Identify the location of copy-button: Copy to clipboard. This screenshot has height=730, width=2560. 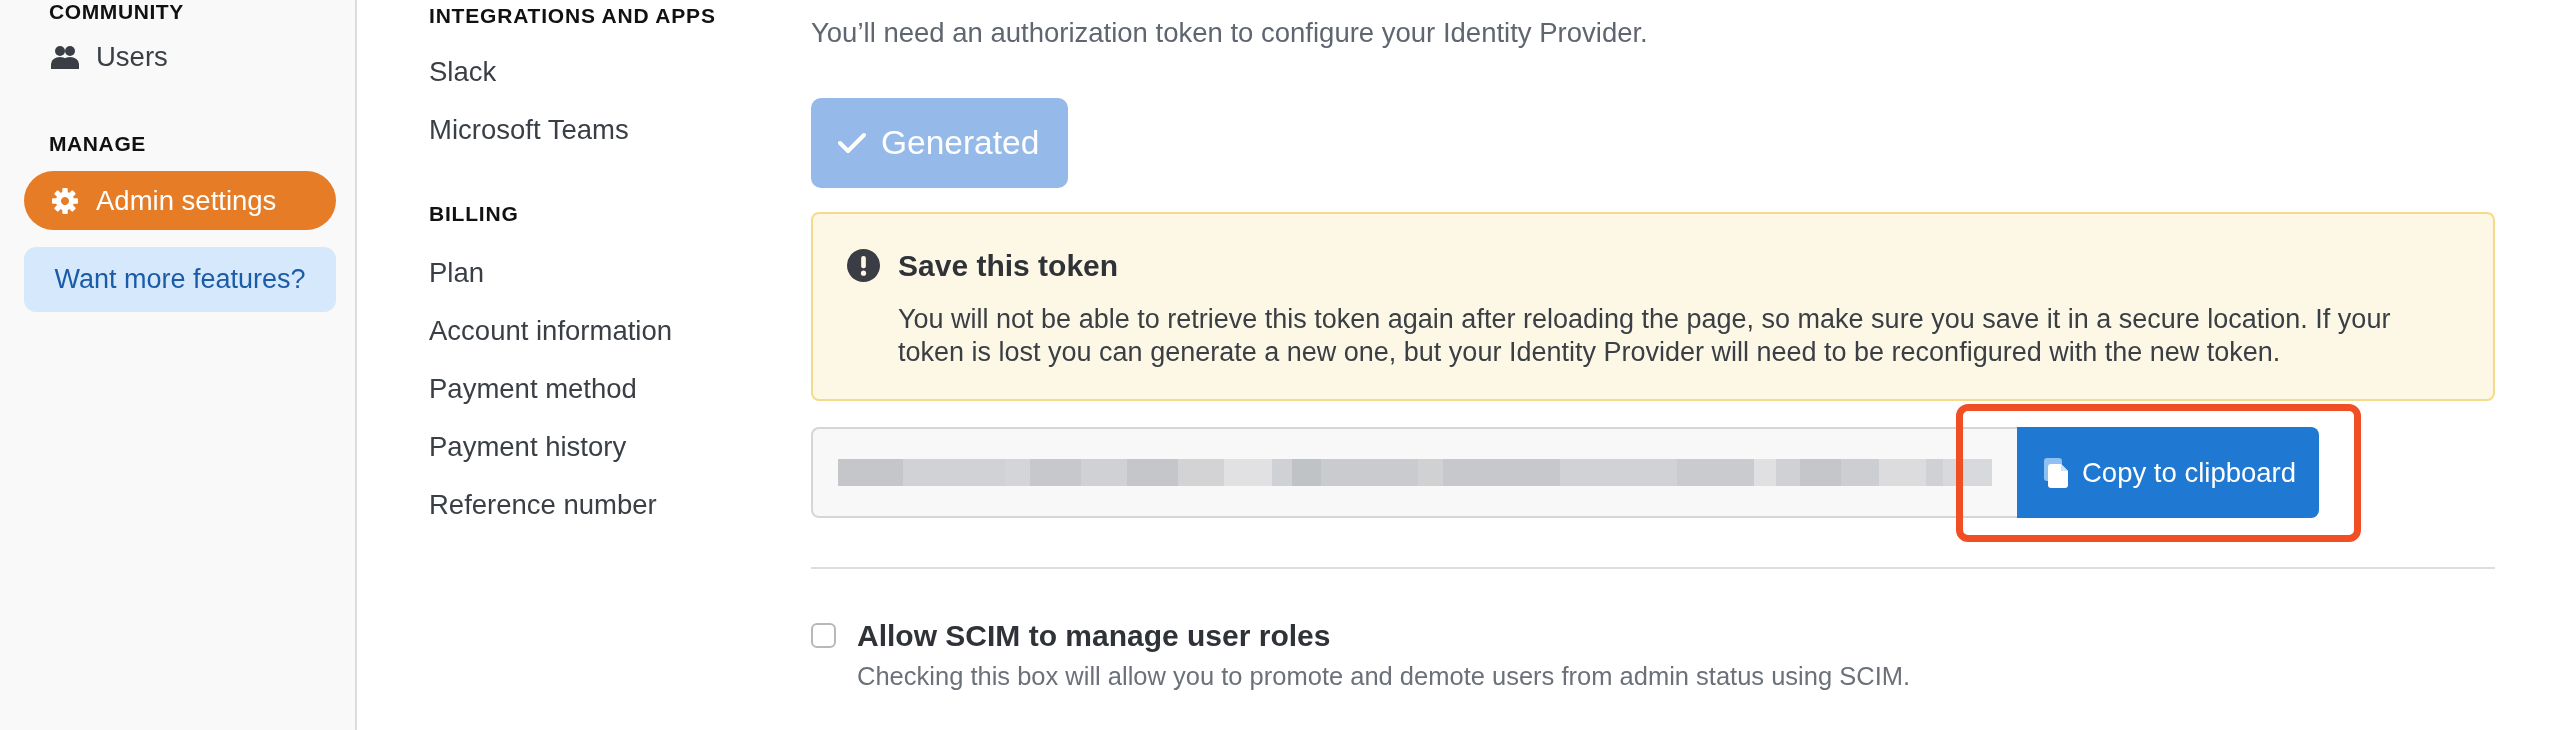
(2168, 472).